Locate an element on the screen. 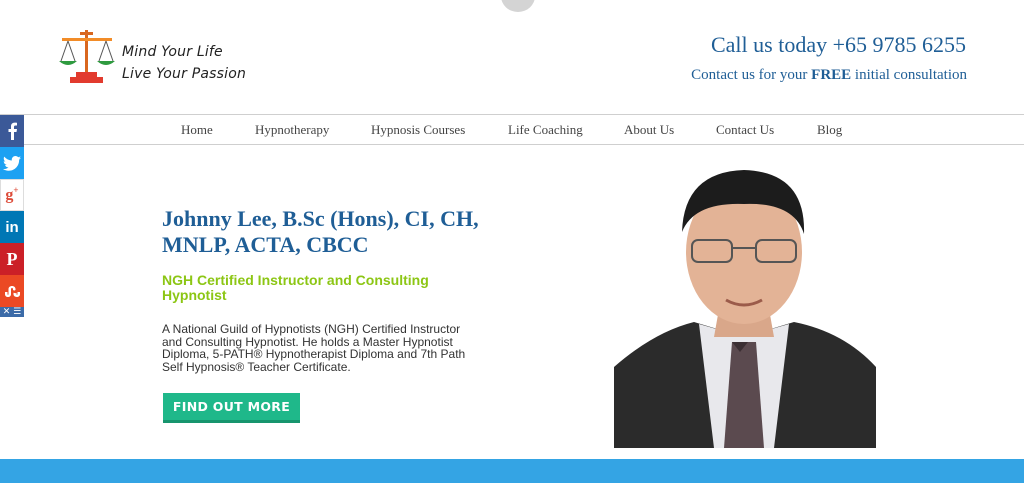 Image resolution: width=1024 pixels, height=483 pixels. site-logo: Mind Your Life Live Your Passion is located at coordinates (156, 59).